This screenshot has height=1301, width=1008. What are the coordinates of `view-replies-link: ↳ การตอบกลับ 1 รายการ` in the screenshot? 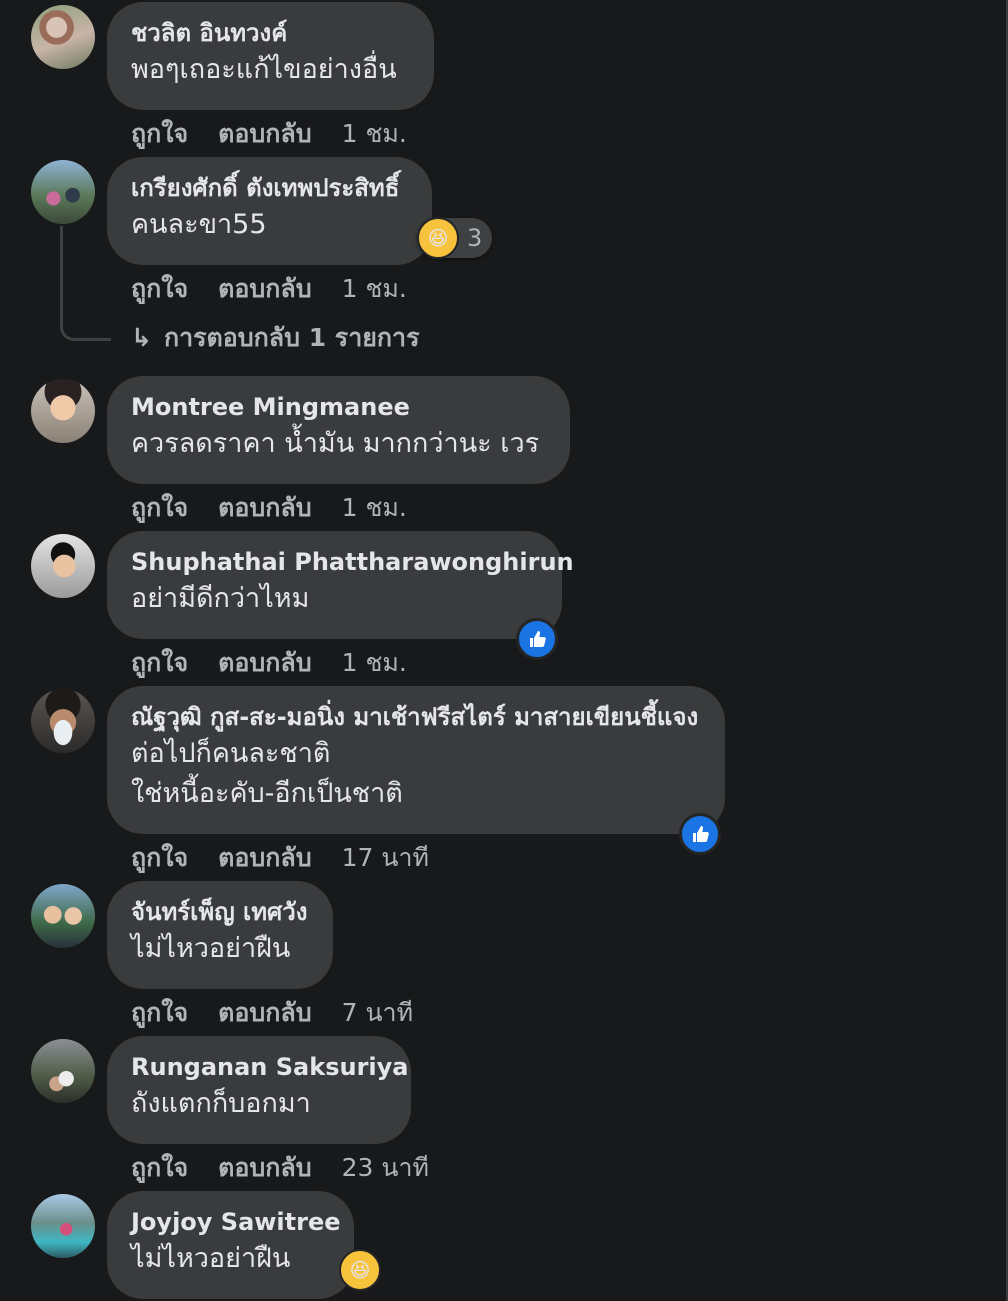 It's located at (275, 338).